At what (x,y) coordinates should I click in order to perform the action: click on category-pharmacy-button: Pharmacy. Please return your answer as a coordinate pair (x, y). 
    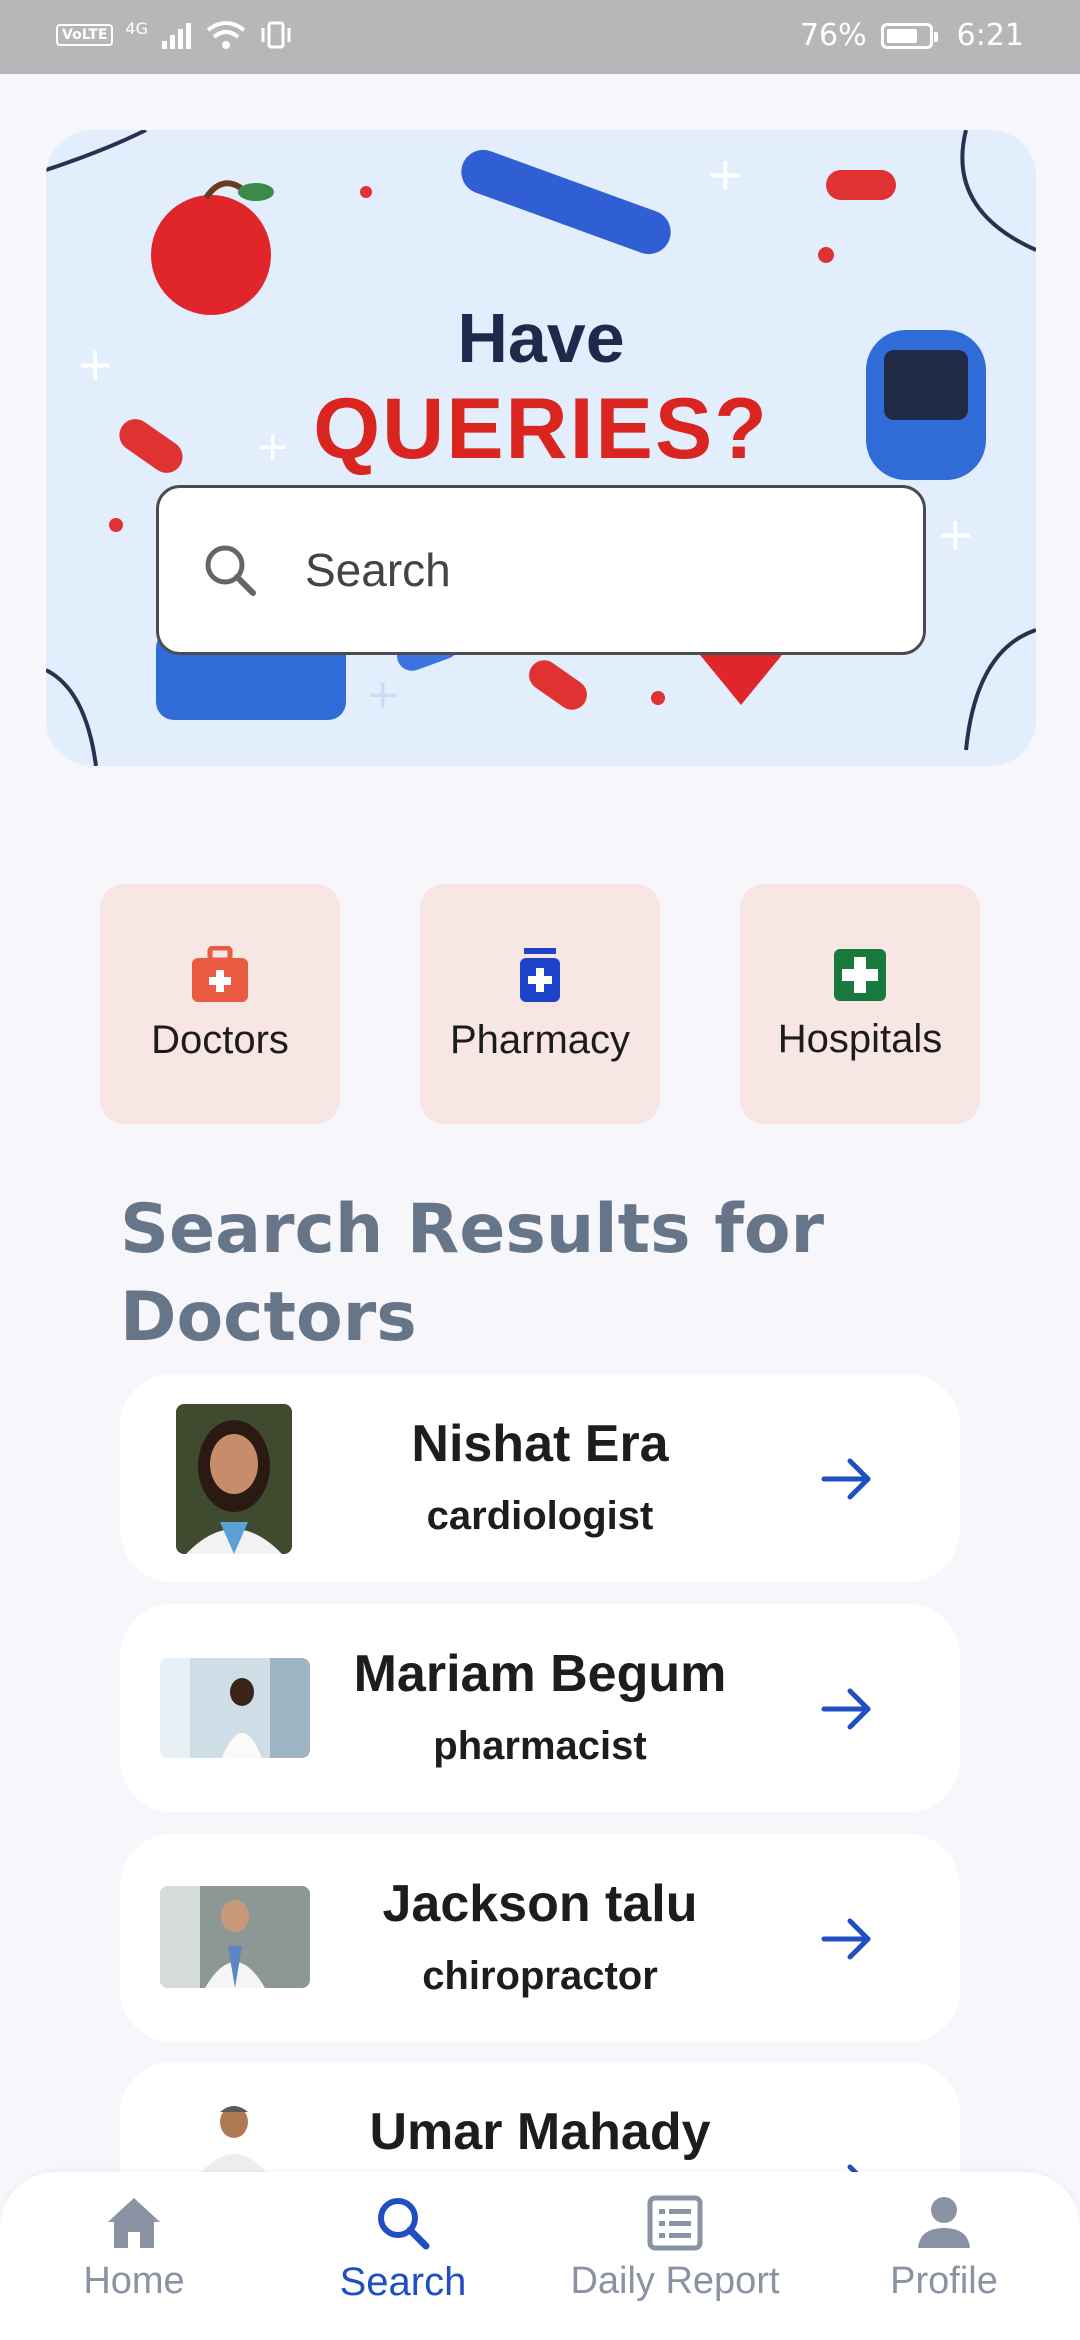
    Looking at the image, I should click on (540, 1004).